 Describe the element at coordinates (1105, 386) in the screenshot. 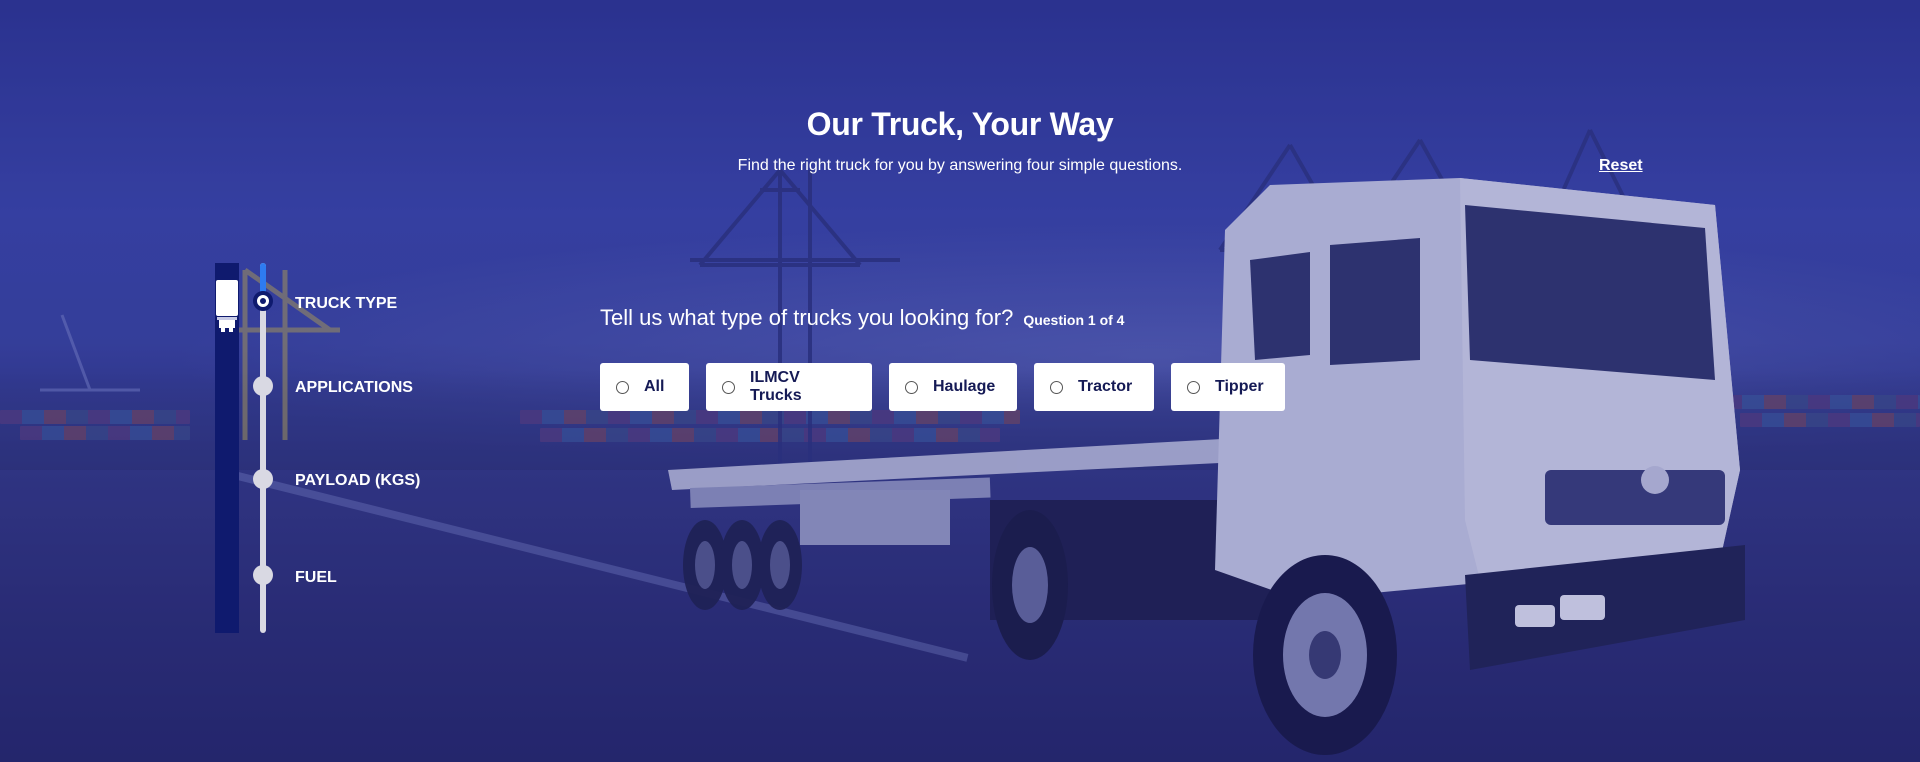

I see `option-label: Tractor` at that location.